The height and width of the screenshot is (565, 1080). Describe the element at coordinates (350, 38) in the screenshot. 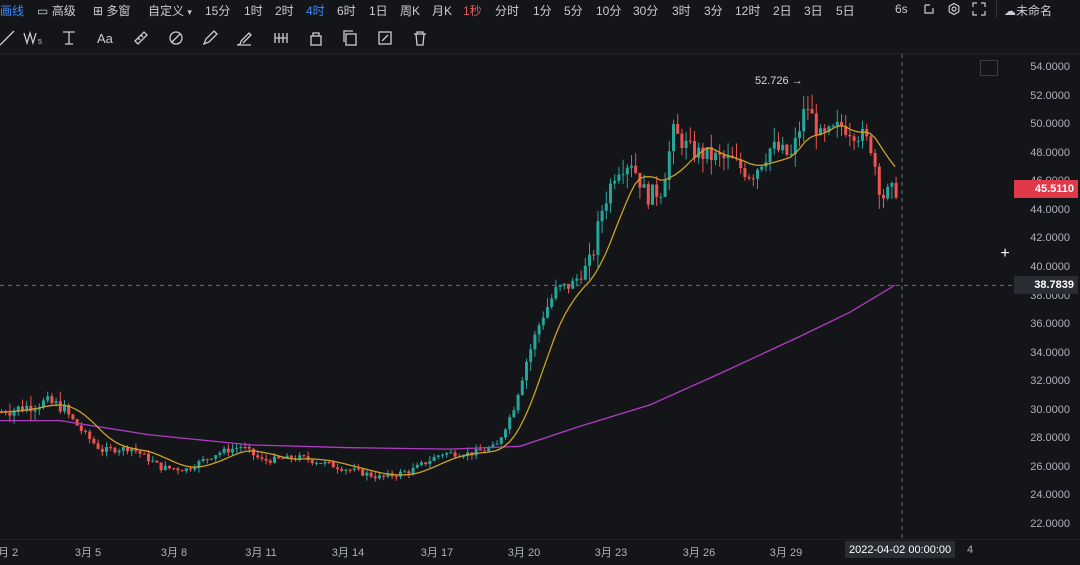

I see `copy-tool-icon` at that location.